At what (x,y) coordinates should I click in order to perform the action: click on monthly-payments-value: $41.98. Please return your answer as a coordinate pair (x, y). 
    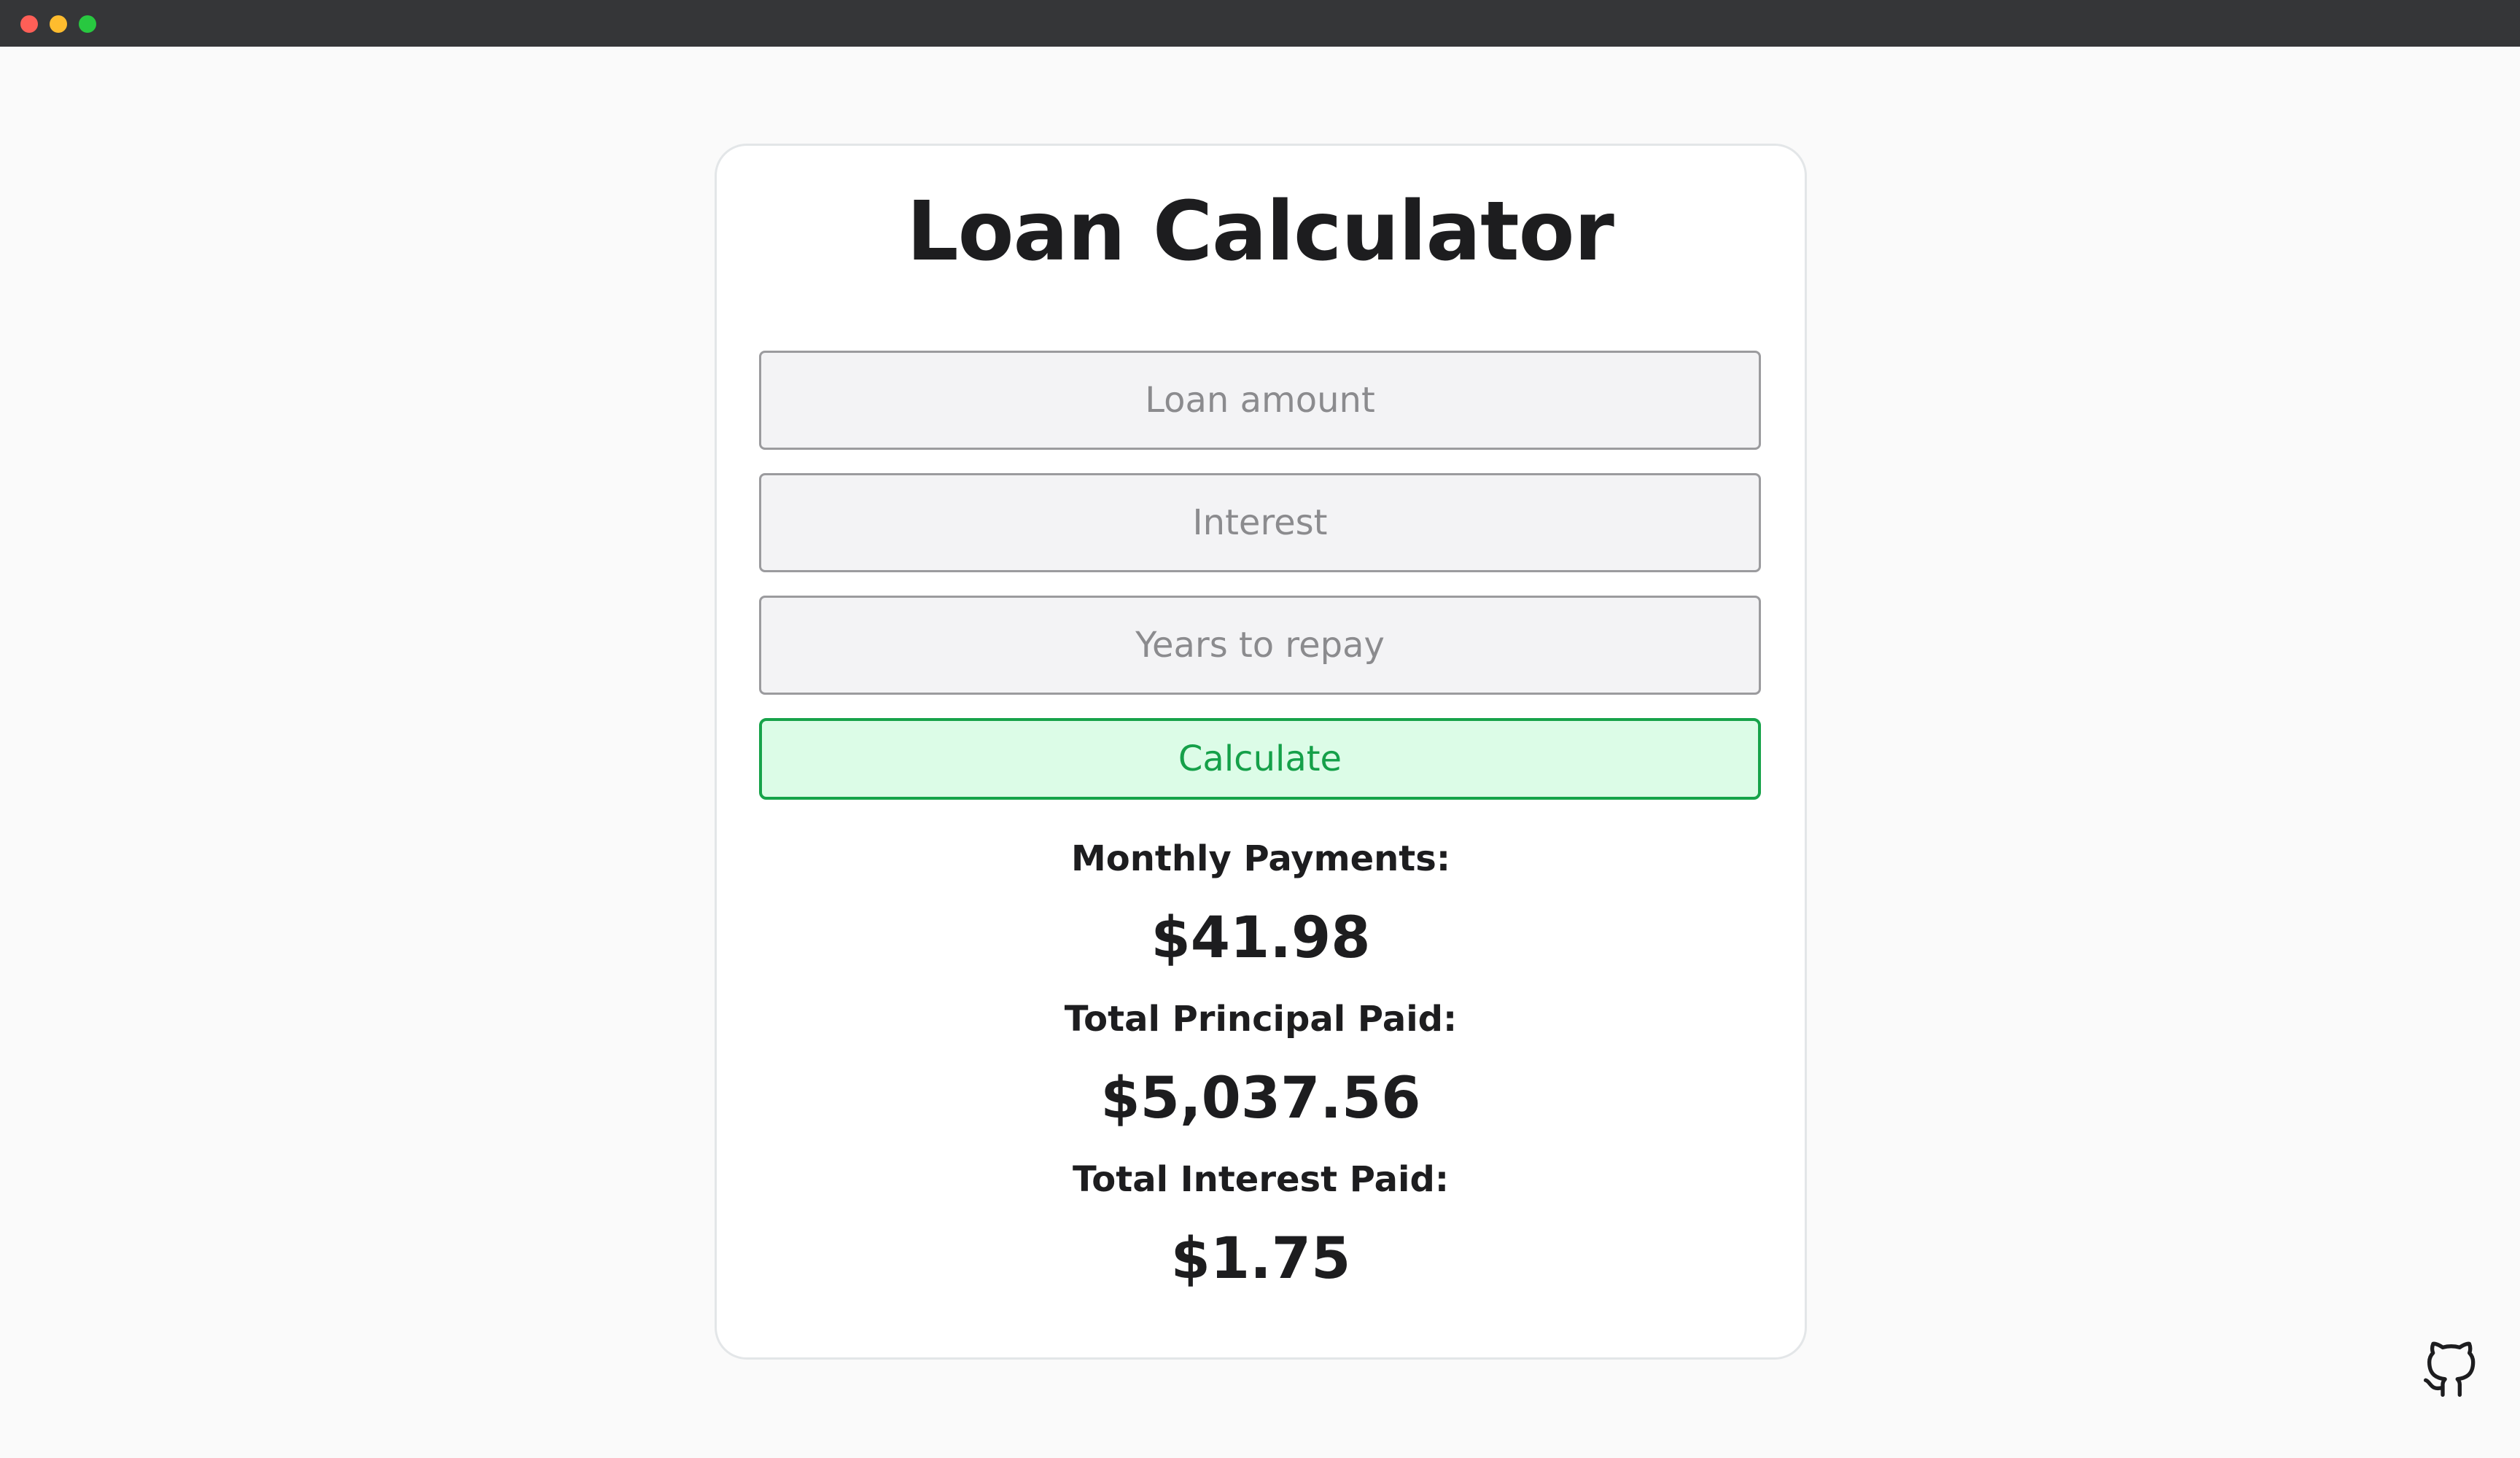
    Looking at the image, I should click on (1261, 938).